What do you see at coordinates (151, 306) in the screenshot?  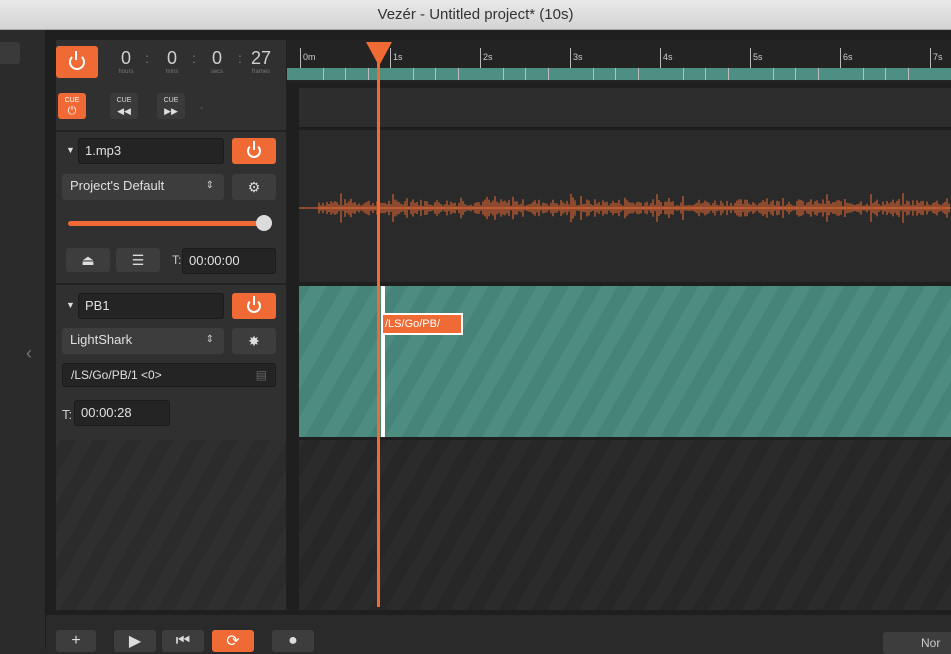 I see `osc-track-name-field: PB1` at bounding box center [151, 306].